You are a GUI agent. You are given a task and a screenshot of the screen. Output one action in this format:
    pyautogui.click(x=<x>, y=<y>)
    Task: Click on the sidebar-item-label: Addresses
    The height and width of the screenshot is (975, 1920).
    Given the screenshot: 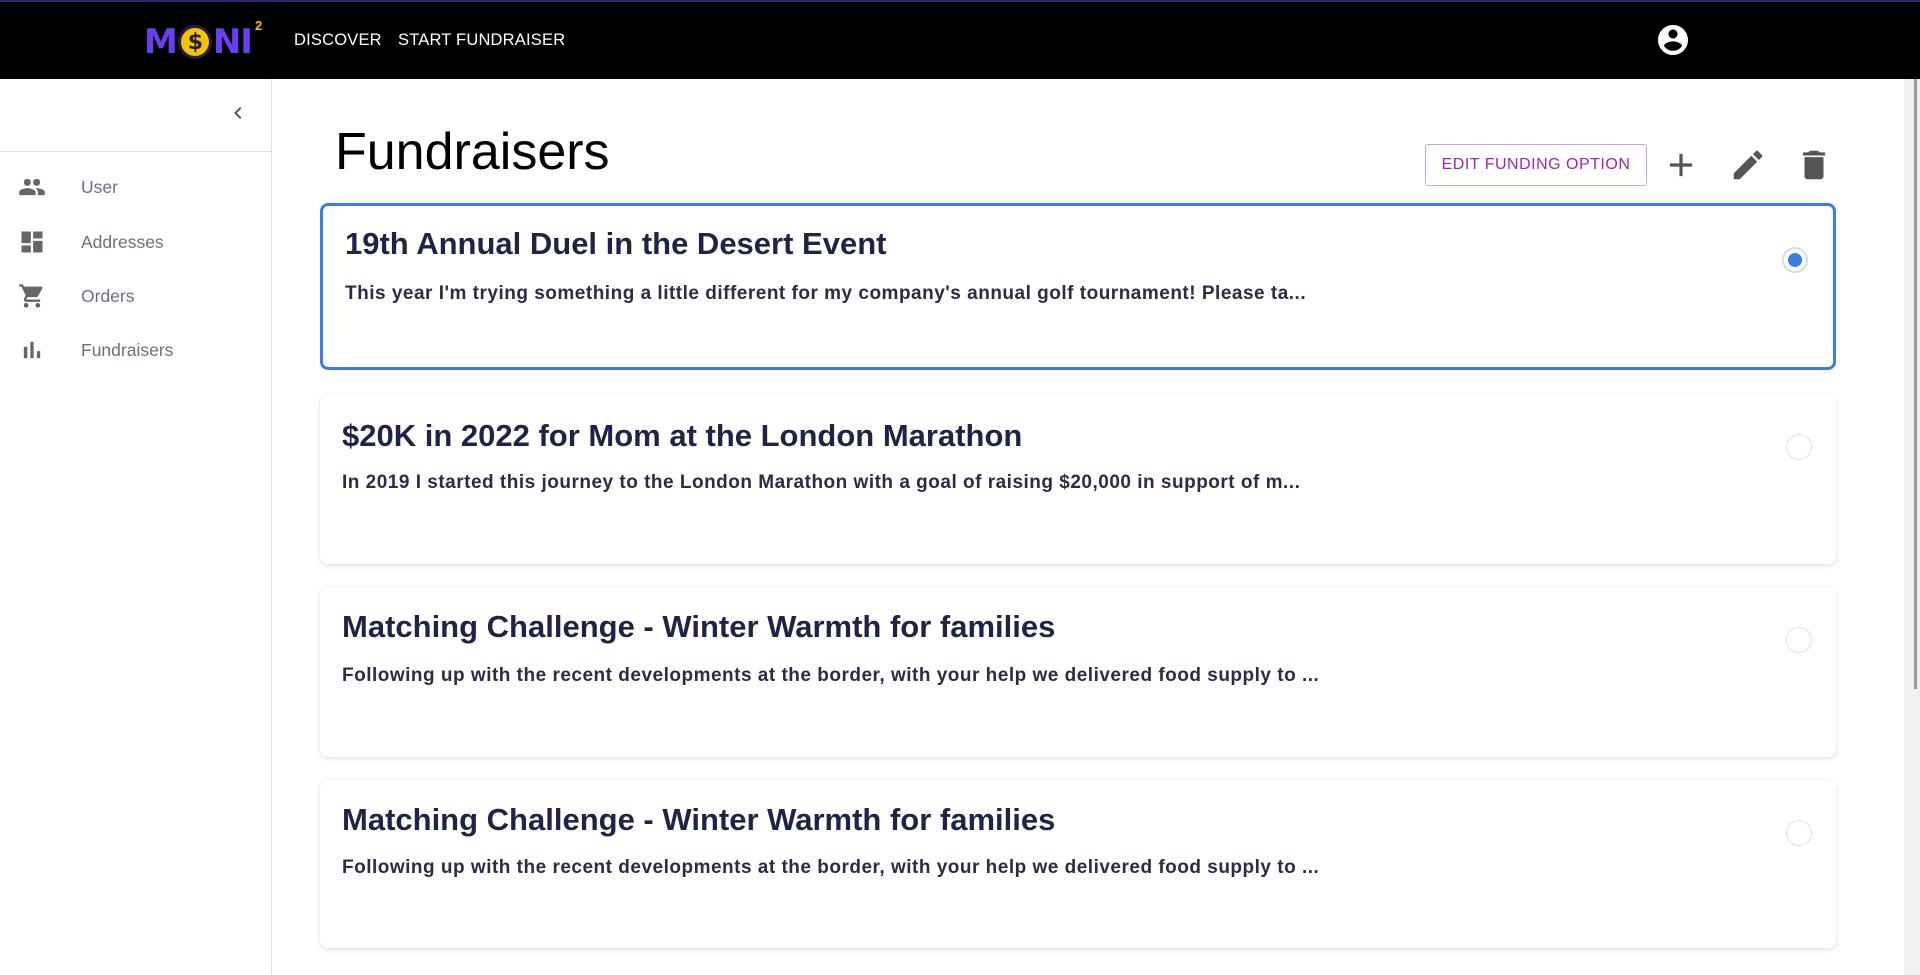 What is the action you would take?
    pyautogui.click(x=122, y=241)
    